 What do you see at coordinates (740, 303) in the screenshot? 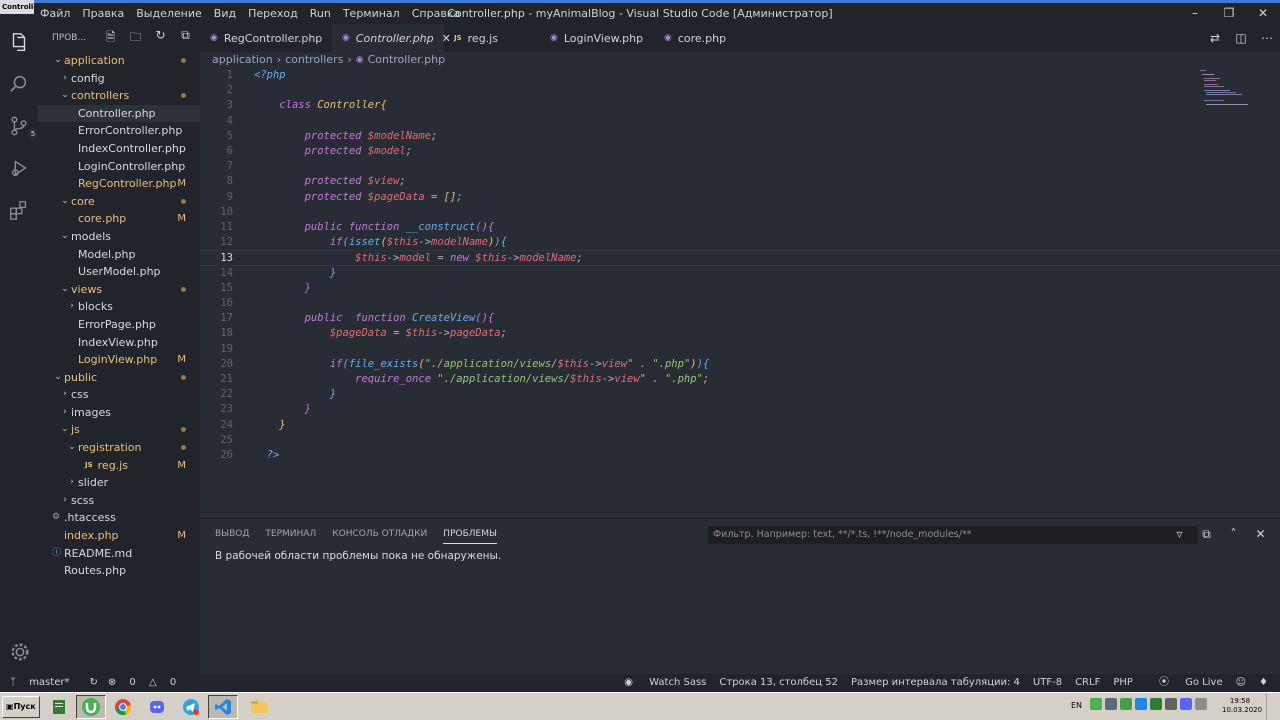
I see `code-line: 16` at bounding box center [740, 303].